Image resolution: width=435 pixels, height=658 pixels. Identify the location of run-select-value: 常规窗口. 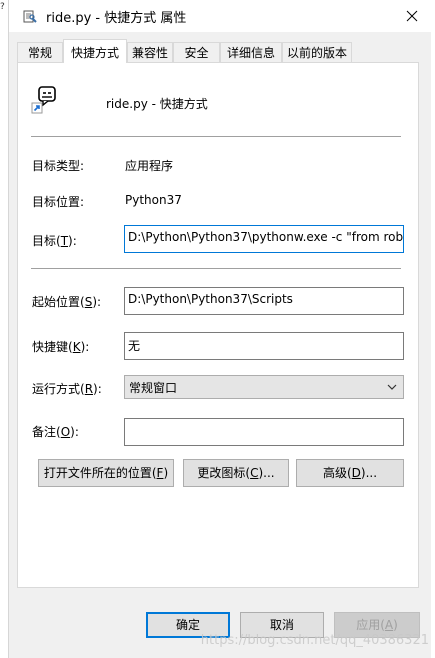
(153, 388).